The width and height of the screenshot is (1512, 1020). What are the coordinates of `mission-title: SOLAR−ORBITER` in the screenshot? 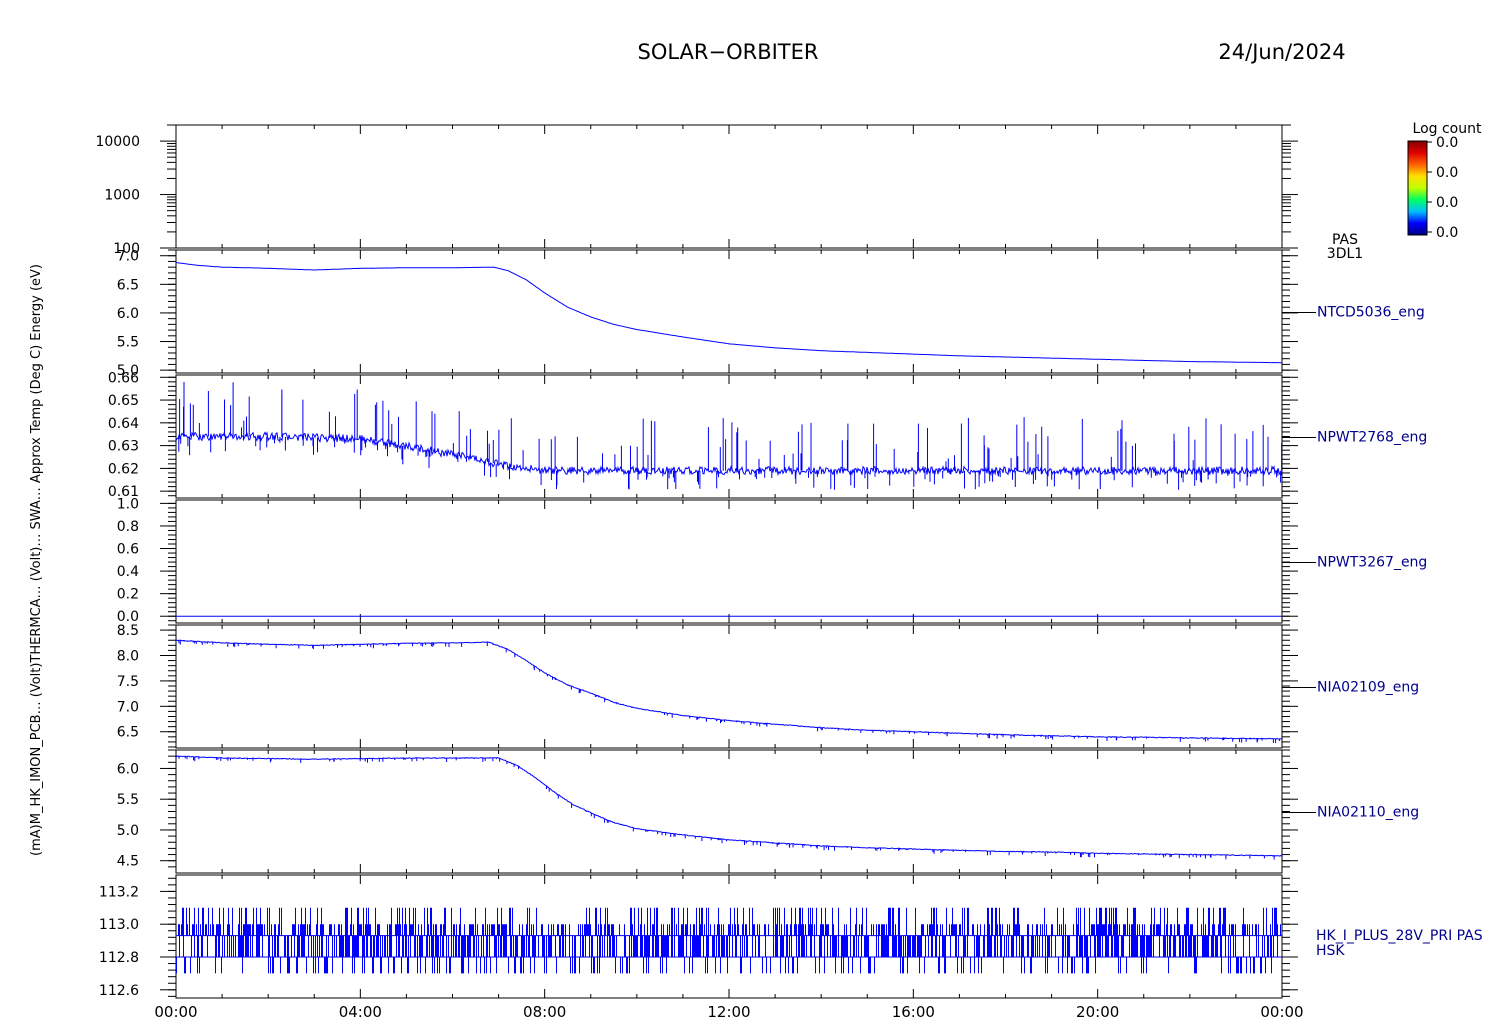 It's located at (727, 52).